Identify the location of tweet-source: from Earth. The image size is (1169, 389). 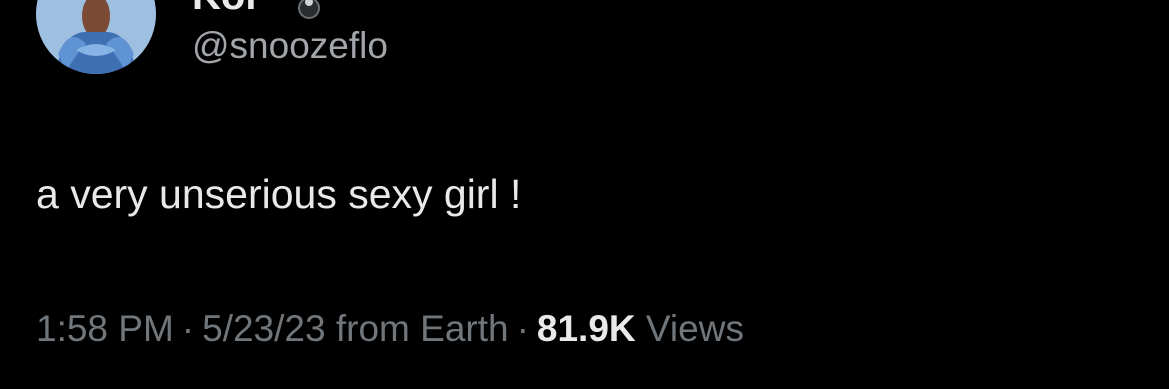
(422, 328).